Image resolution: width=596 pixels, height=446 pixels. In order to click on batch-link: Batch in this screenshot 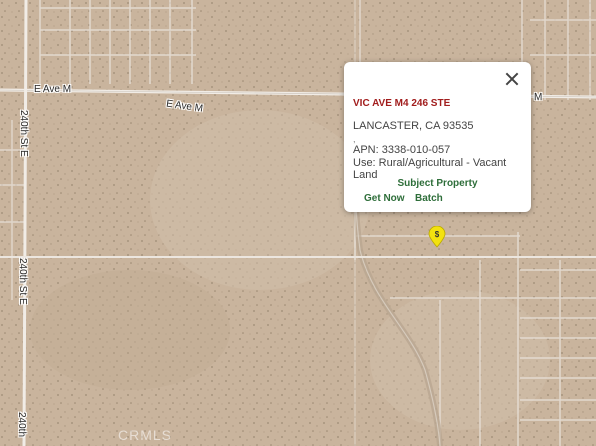, I will do `click(429, 198)`.